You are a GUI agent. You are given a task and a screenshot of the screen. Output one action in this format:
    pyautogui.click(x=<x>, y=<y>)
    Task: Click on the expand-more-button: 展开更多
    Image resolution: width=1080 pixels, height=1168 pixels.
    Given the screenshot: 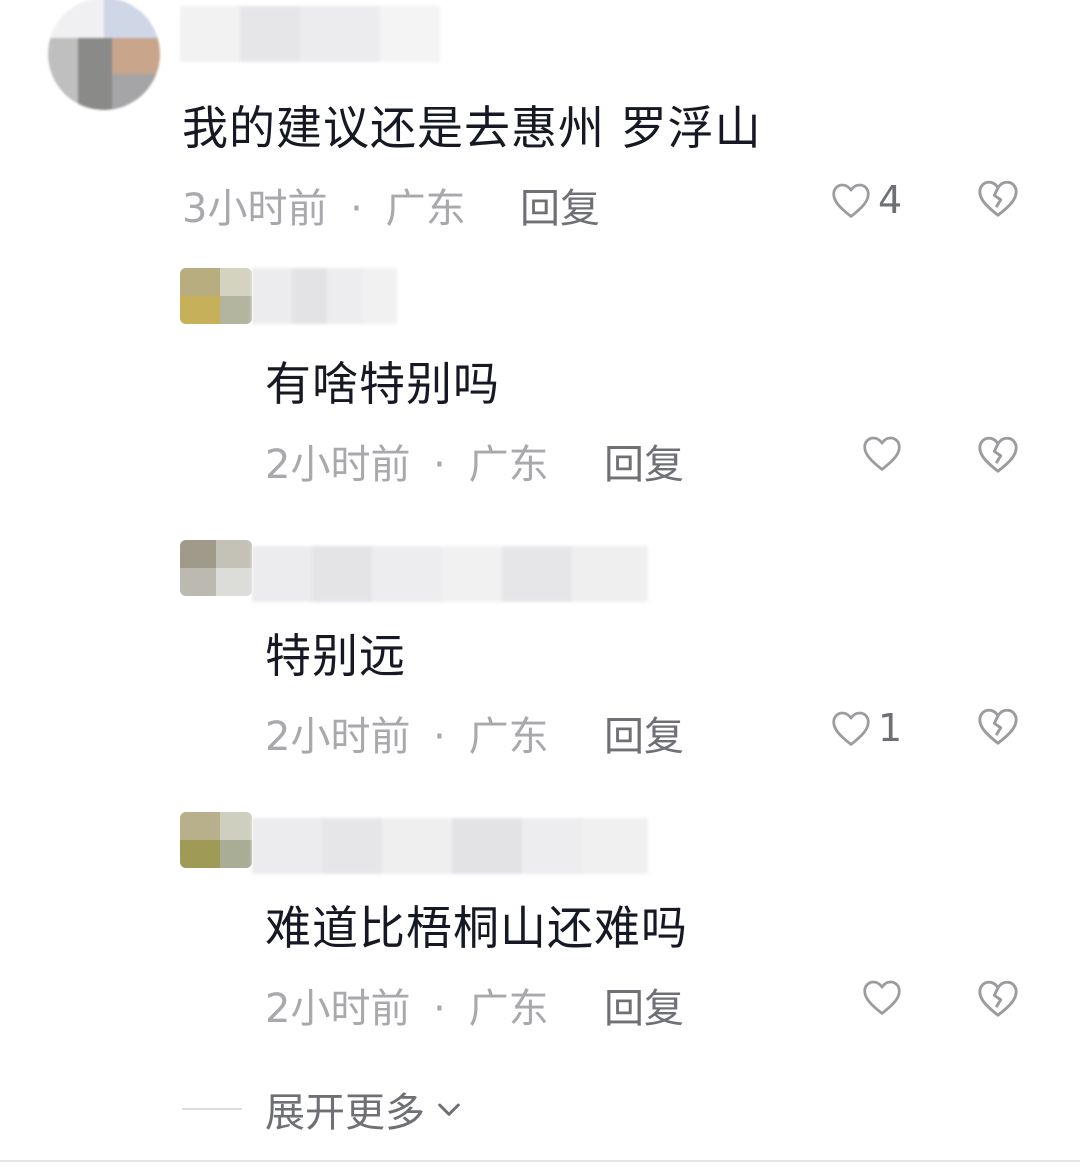 What is the action you would take?
    pyautogui.click(x=365, y=1109)
    